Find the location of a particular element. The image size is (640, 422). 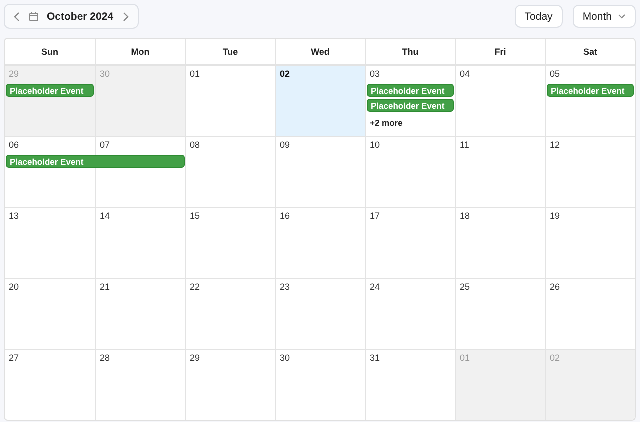

day-number: 25 is located at coordinates (465, 287).